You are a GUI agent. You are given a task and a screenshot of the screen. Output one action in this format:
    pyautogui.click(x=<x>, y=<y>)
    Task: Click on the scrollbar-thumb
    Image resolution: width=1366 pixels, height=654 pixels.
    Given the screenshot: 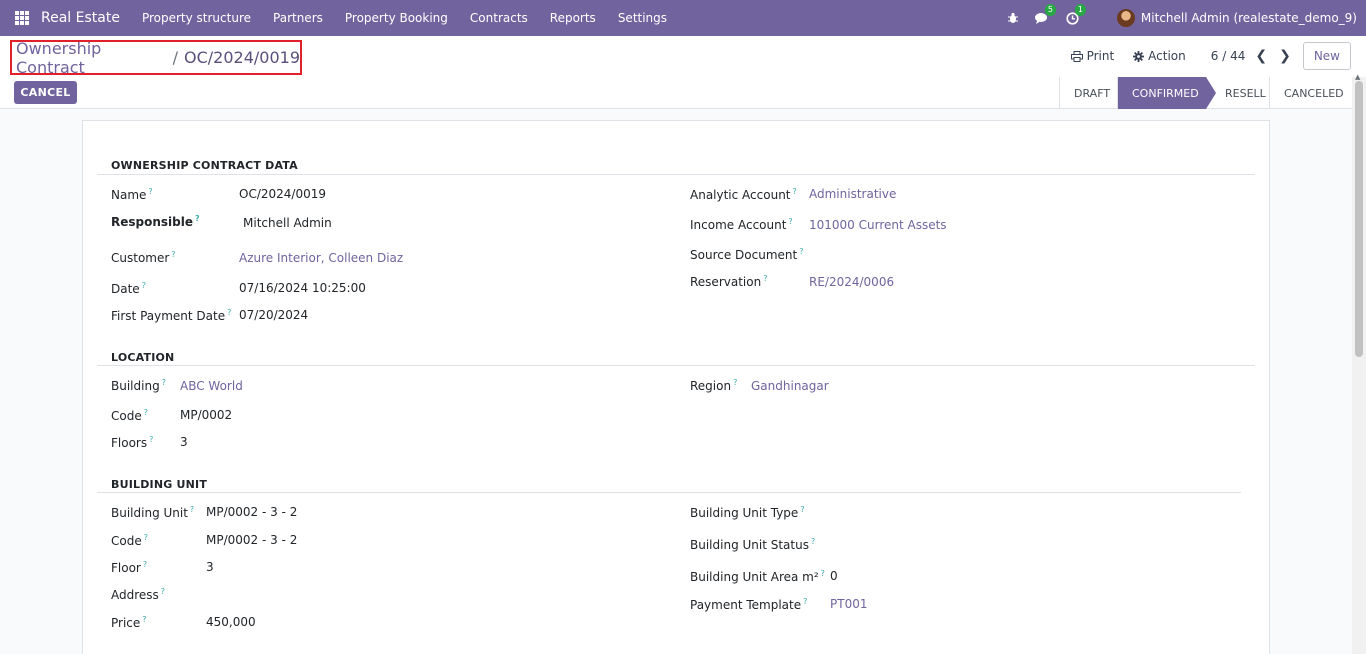 What is the action you would take?
    pyautogui.click(x=1359, y=219)
    